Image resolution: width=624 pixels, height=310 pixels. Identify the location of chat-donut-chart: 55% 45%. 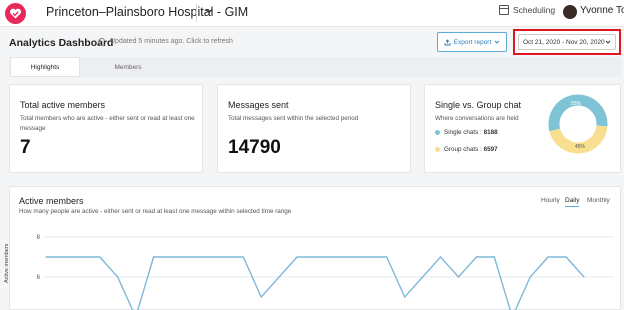
(578, 124).